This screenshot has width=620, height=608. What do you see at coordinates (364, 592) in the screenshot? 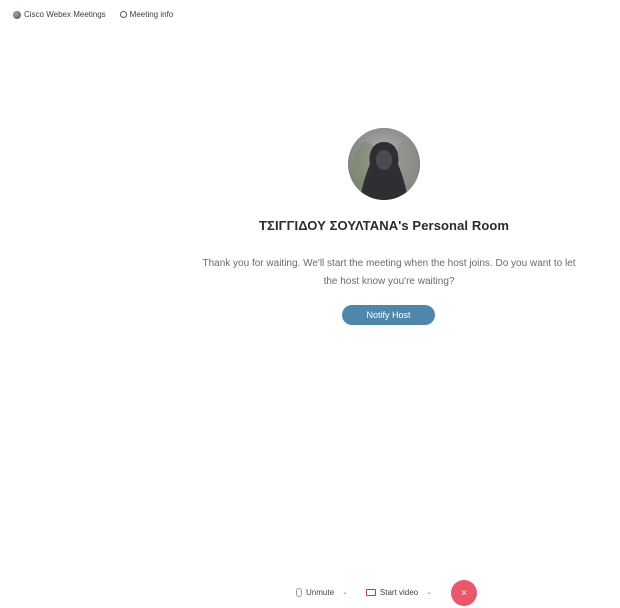
I see `meeting-controls: Unmute ⌄ Start video ⌄` at bounding box center [364, 592].